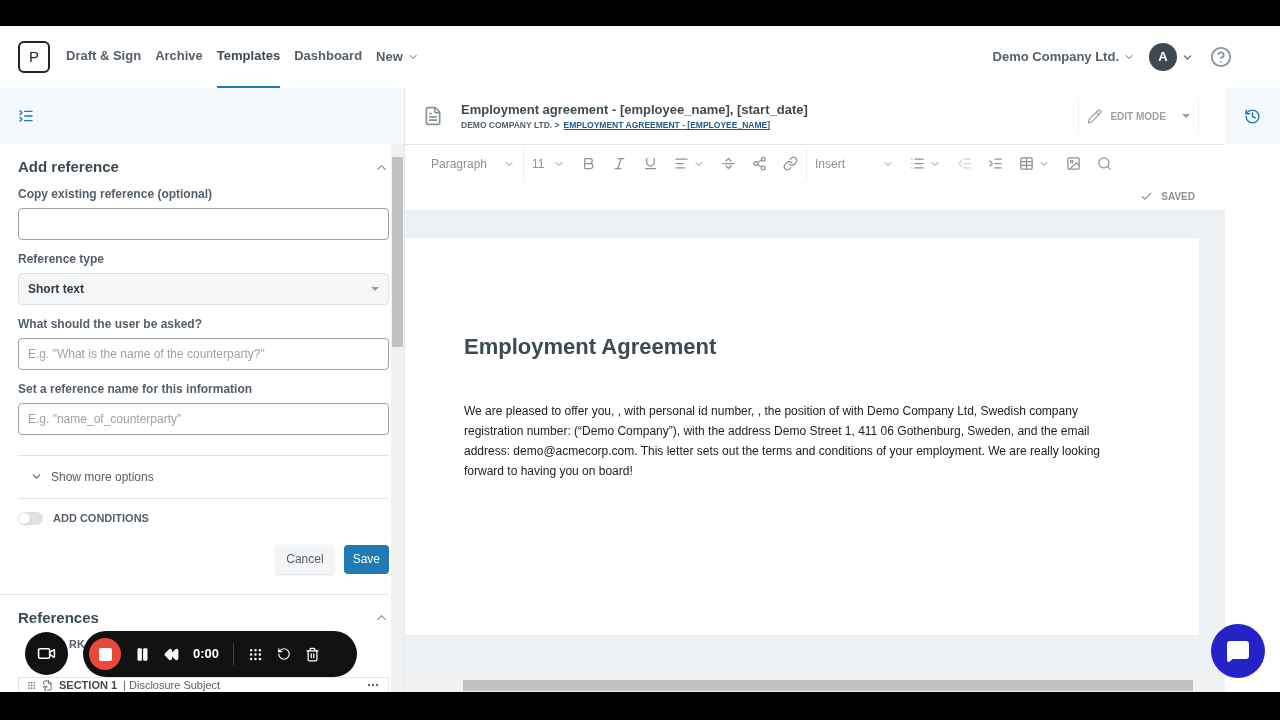 This screenshot has width=1280, height=720. Describe the element at coordinates (328, 57) in the screenshot. I see `nav-tab: Dashboard` at that location.